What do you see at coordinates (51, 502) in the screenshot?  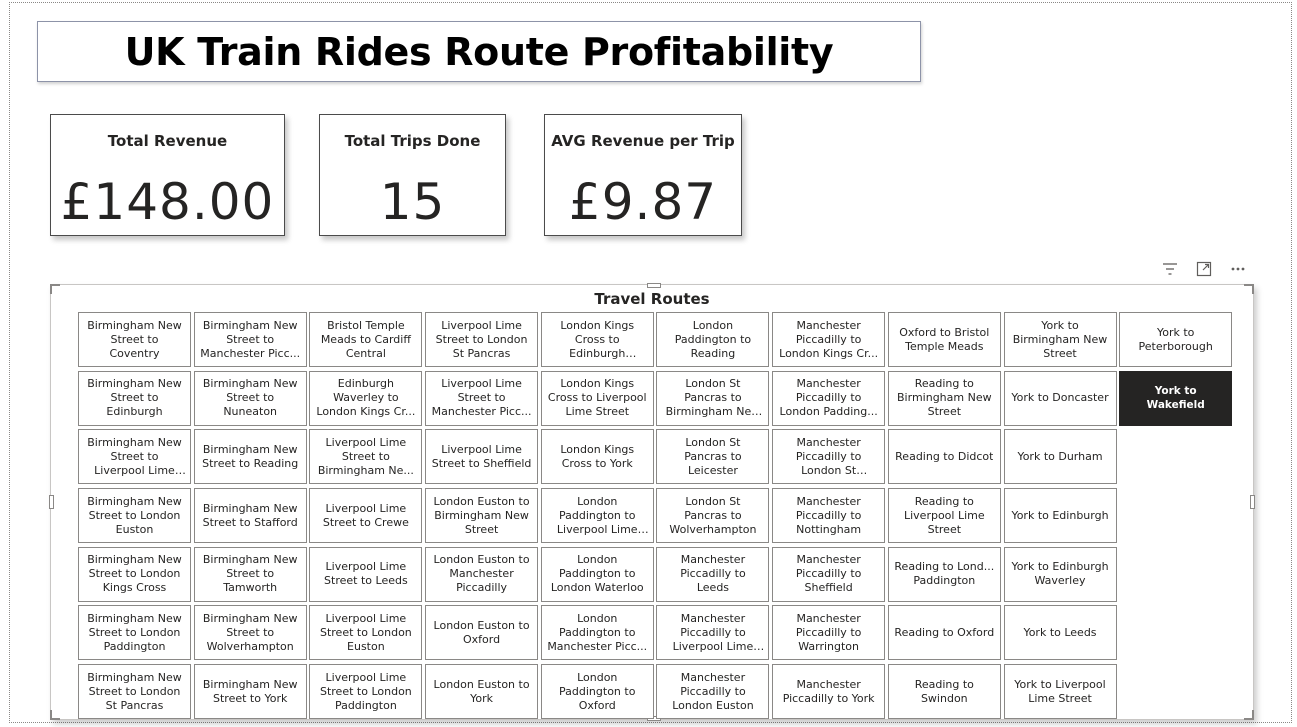 I see `resize-handle-left` at bounding box center [51, 502].